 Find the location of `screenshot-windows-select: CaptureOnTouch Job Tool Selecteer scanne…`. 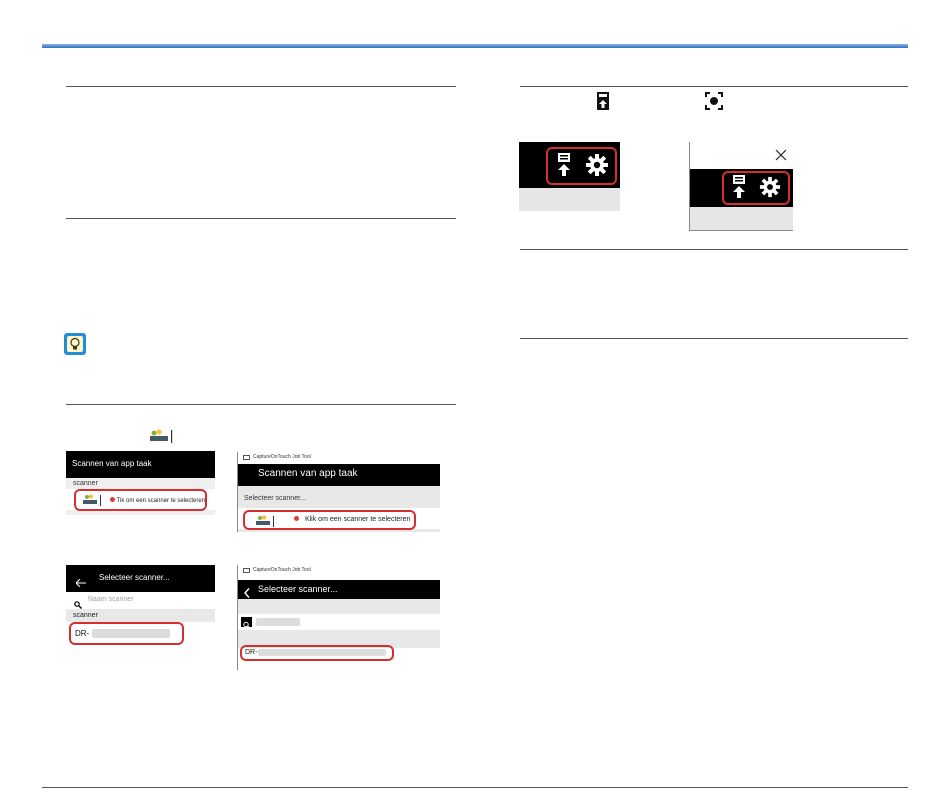

screenshot-windows-select: CaptureOnTouch Job Tool Selecteer scanne… is located at coordinates (338, 617).